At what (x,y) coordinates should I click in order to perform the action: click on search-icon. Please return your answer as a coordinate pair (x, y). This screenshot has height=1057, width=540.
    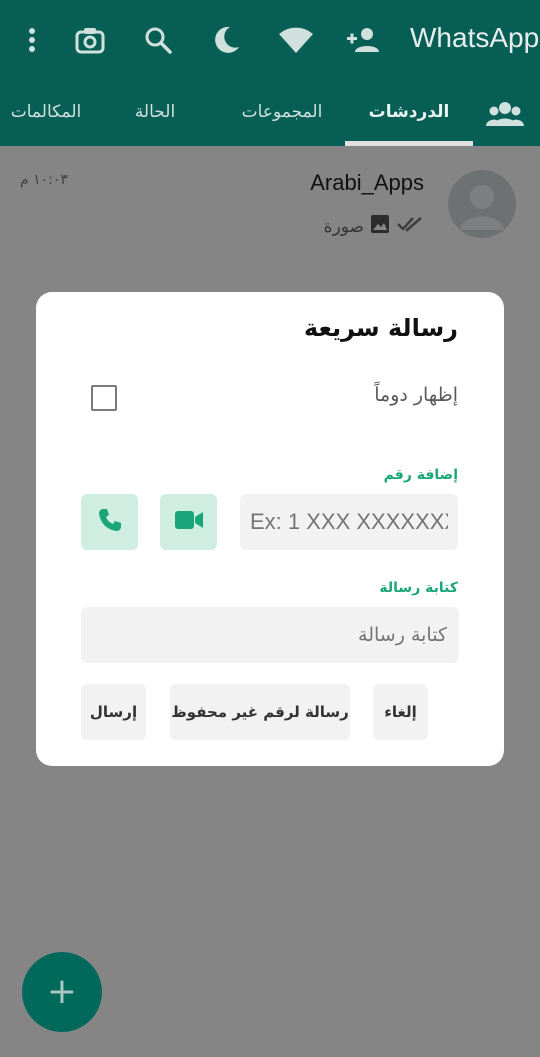
    Looking at the image, I should click on (158, 40).